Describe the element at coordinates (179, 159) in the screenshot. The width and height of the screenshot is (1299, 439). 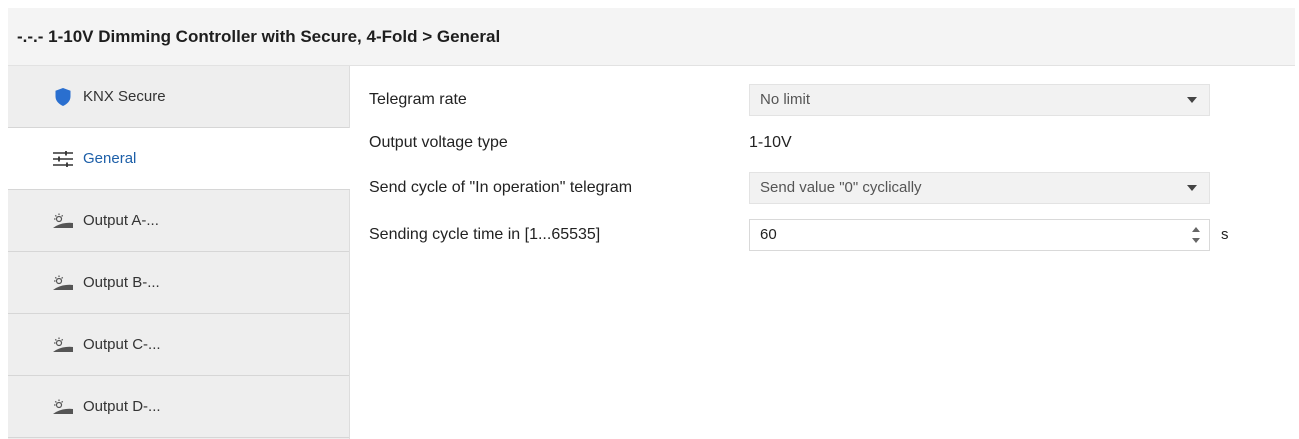
I see `sidebar-item-general: General` at that location.